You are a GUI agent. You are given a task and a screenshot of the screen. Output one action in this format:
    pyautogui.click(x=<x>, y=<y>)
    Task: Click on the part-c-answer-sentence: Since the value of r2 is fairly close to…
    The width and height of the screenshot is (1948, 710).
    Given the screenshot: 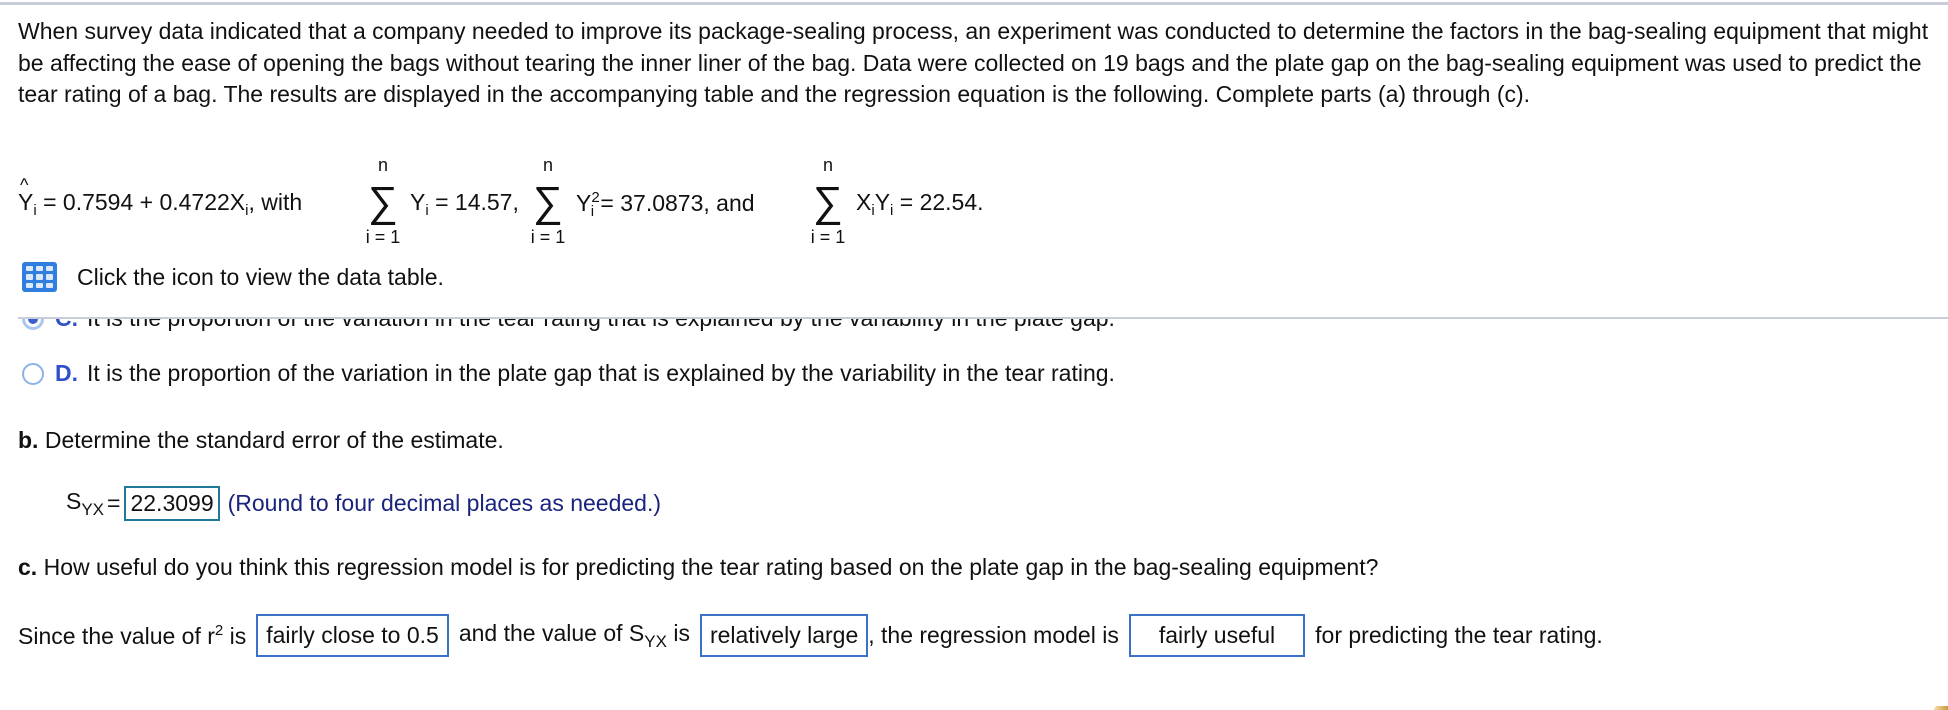 What is the action you would take?
    pyautogui.click(x=810, y=635)
    